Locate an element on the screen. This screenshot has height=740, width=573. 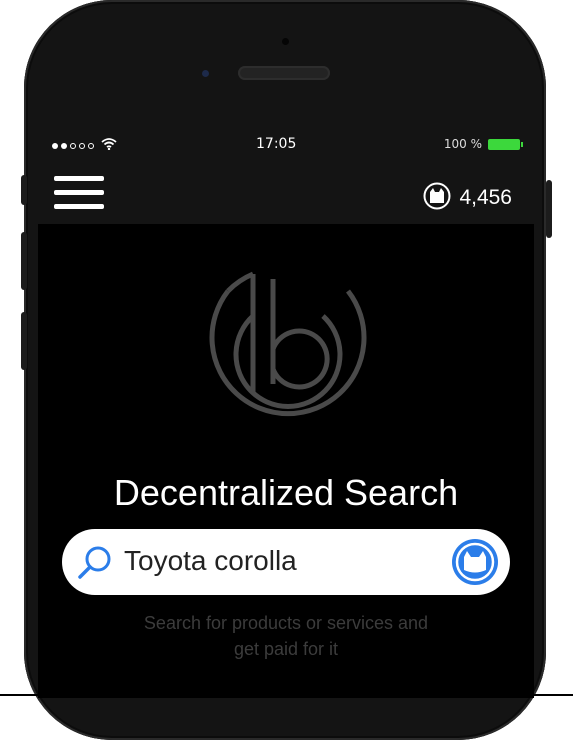
proximity-sensor is located at coordinates (205, 73).